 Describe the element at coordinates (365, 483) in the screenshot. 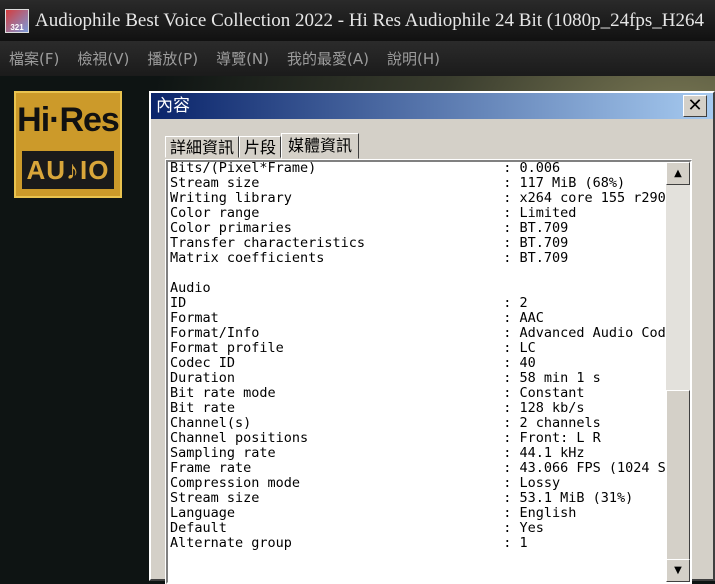

I see `media-info-line: Compression mode : Lossy` at that location.